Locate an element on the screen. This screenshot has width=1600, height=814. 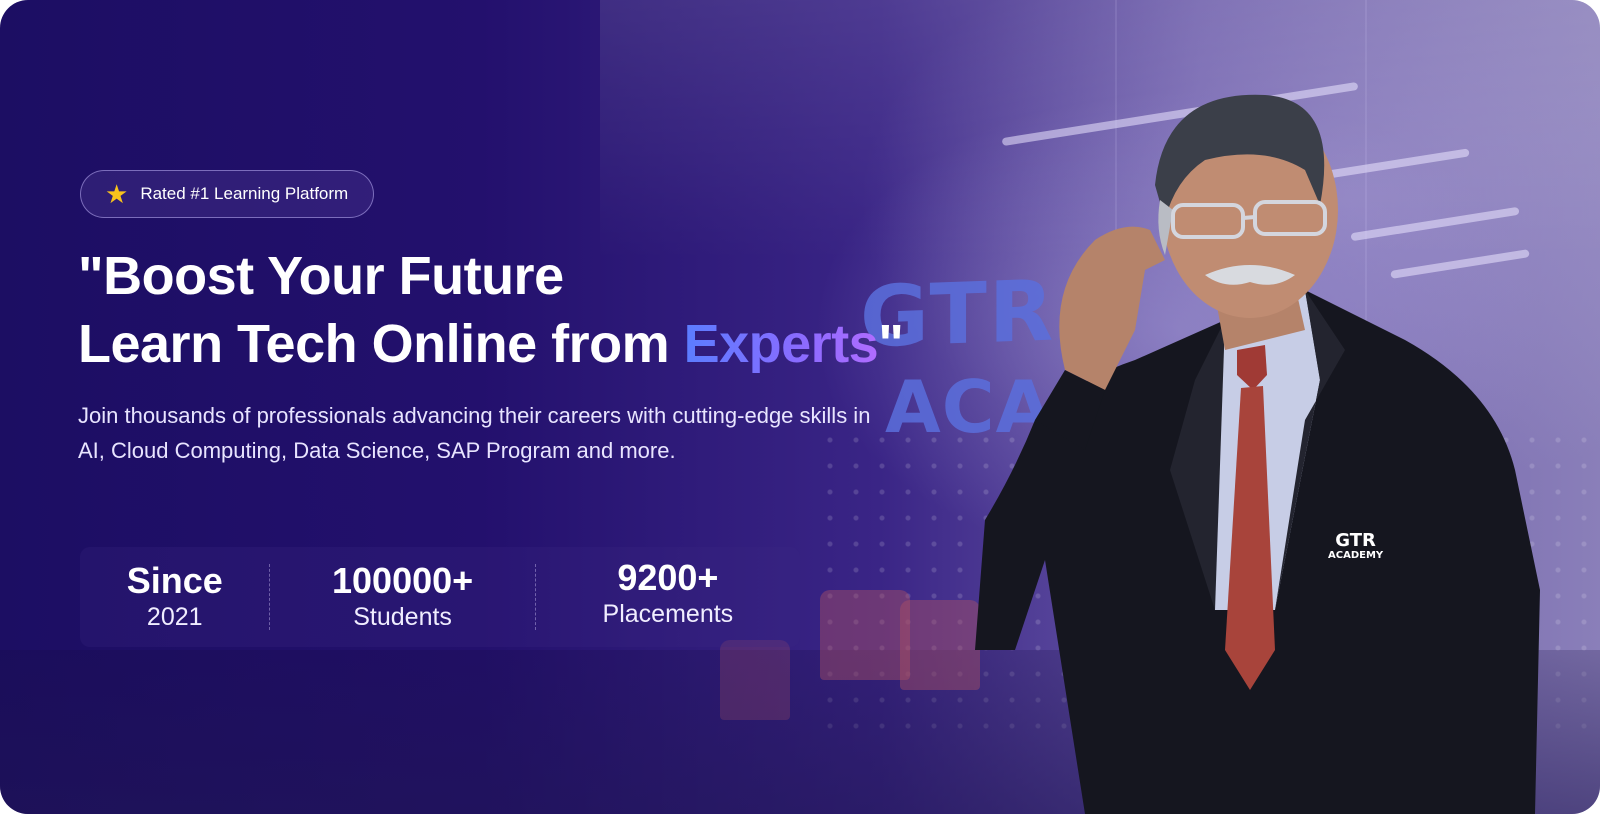
stat-placements: 9200+ Placements is located at coordinates (668, 594).